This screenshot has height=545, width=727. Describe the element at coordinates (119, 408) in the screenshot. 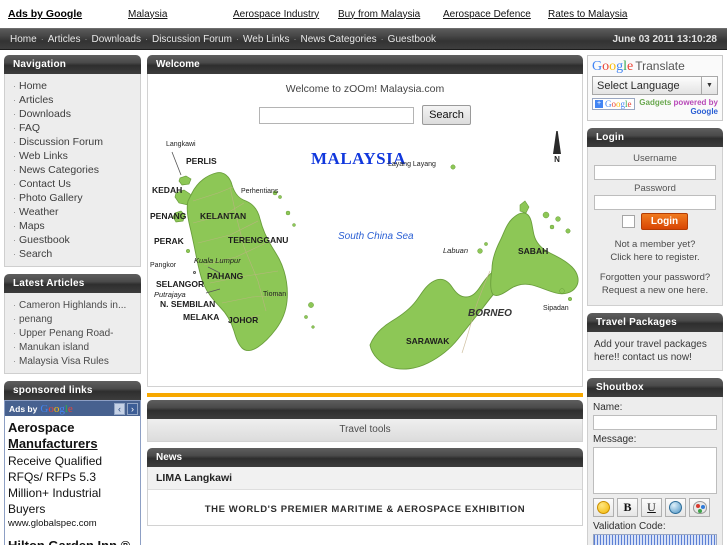

I see `prev-arrow-icon: ‹` at that location.